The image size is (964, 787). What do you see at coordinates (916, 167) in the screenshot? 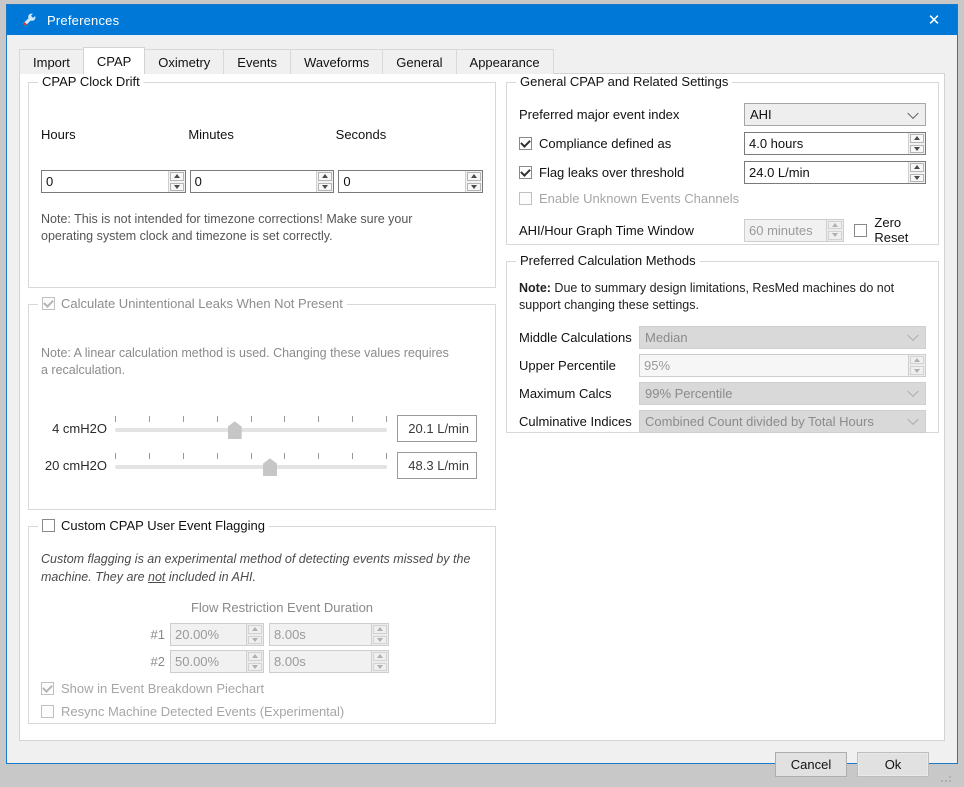
I see `leak-threshold-spin-up` at bounding box center [916, 167].